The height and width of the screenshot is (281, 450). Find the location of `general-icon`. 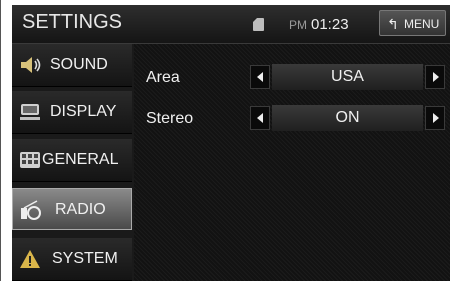

general-icon is located at coordinates (30, 160).